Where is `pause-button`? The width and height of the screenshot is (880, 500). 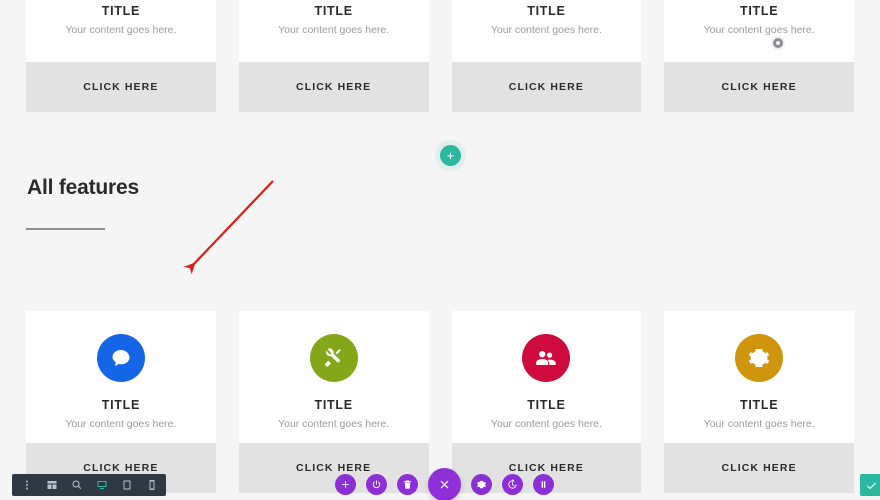
pause-button is located at coordinates (543, 484).